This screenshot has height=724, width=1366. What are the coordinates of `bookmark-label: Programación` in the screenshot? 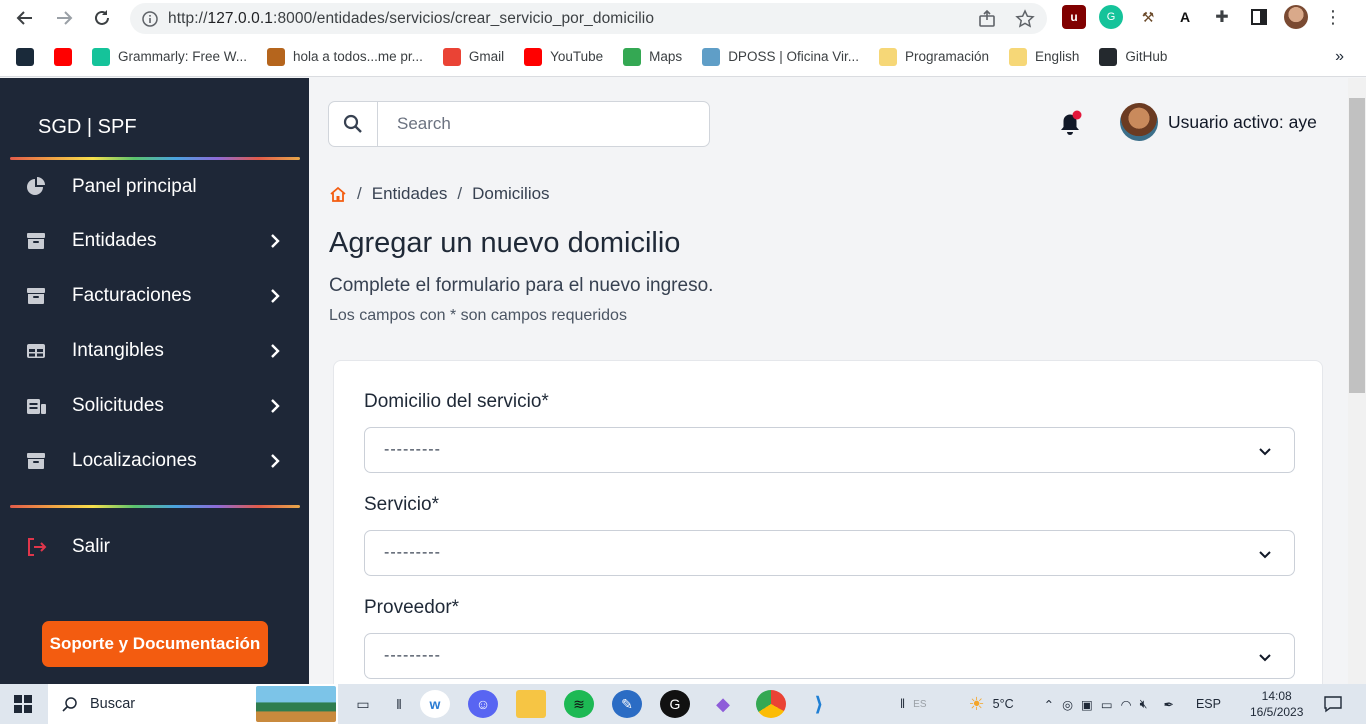 It's located at (947, 56).